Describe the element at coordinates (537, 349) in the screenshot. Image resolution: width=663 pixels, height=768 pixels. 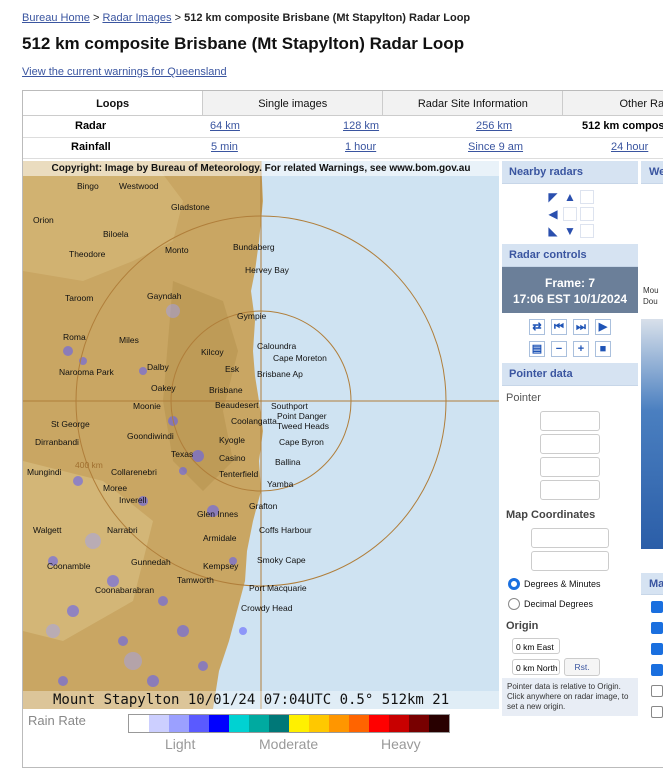
I see `print-icon: ▤` at that location.